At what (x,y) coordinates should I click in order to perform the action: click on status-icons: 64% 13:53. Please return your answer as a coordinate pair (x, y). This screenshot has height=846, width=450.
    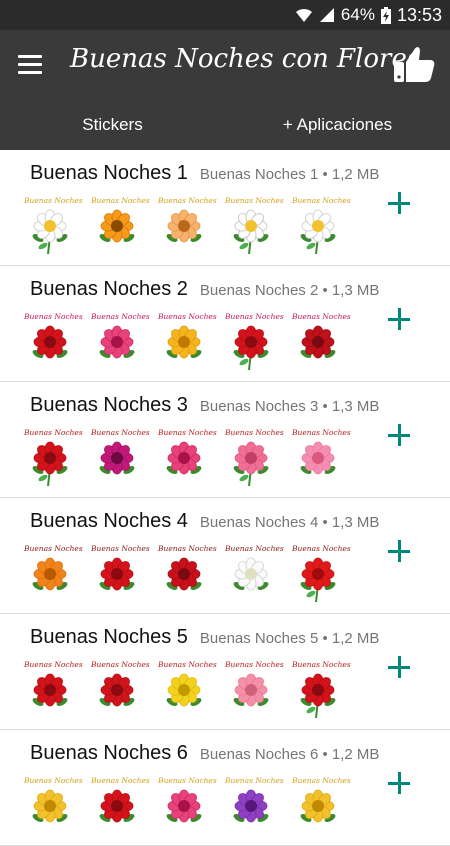
    Looking at the image, I should click on (368, 15).